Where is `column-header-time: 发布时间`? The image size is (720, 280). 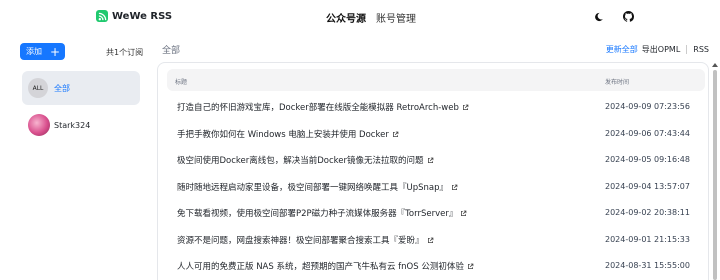 column-header-time: 发布时间 is located at coordinates (617, 82).